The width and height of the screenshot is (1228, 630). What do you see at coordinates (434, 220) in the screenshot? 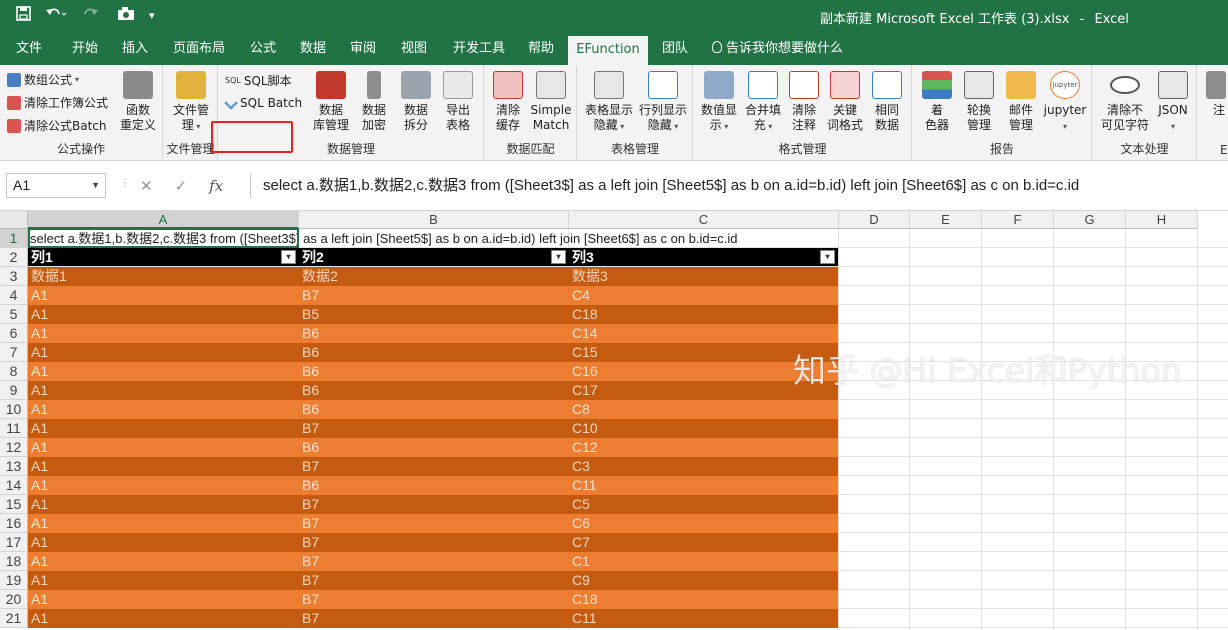
I see `column-header-b: B` at bounding box center [434, 220].